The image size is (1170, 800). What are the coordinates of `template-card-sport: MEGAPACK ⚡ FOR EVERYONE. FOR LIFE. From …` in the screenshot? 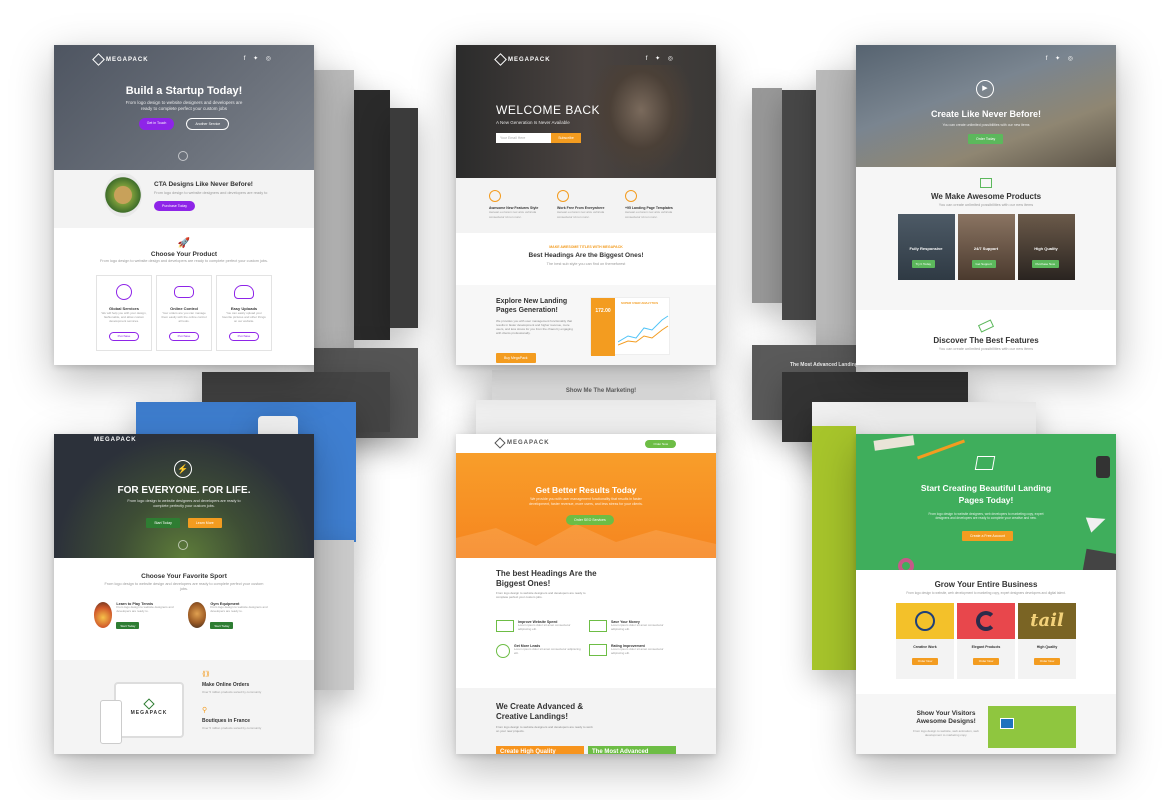 It's located at (184, 594).